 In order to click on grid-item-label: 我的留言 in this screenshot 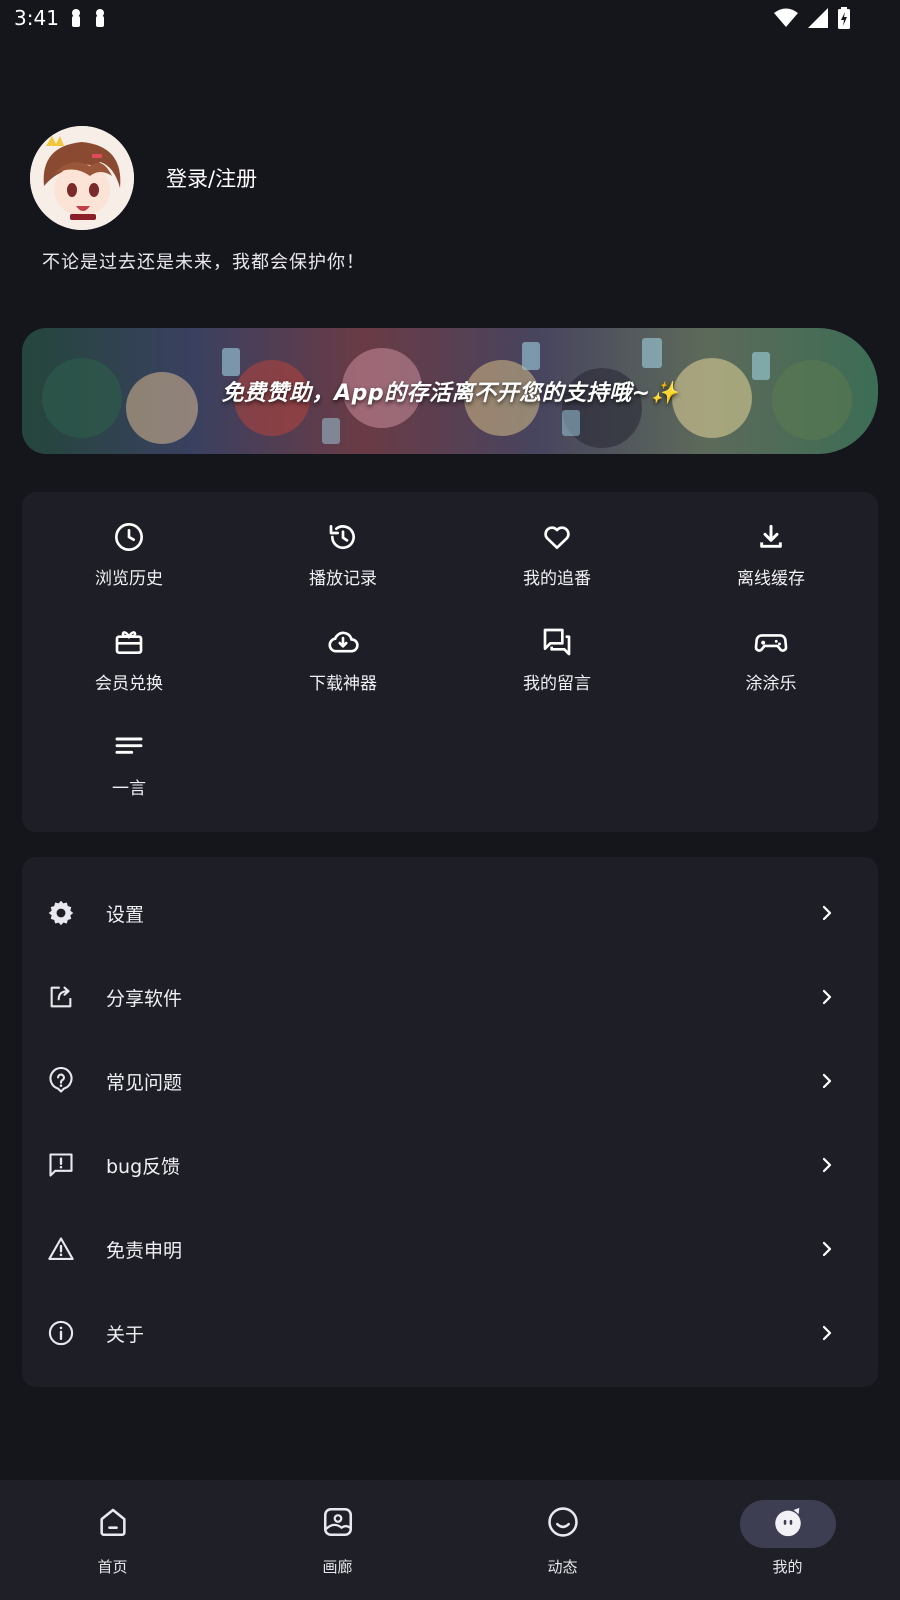, I will do `click(557, 684)`.